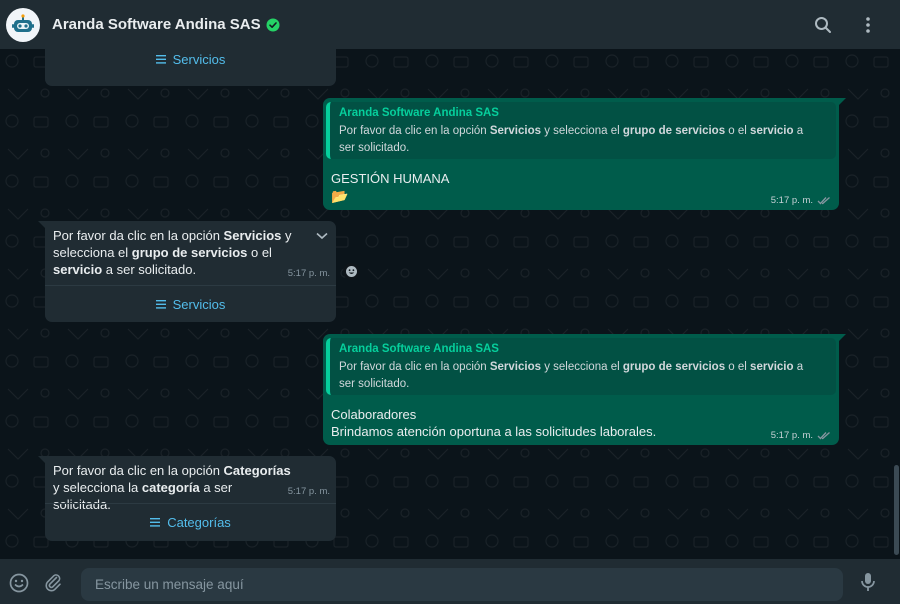  What do you see at coordinates (462, 584) in the screenshot?
I see `message-input` at bounding box center [462, 584].